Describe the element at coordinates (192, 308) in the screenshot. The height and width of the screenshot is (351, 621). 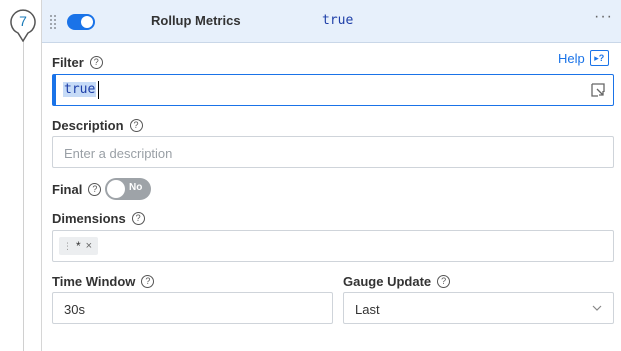
I see `time-window-input: 30s` at that location.